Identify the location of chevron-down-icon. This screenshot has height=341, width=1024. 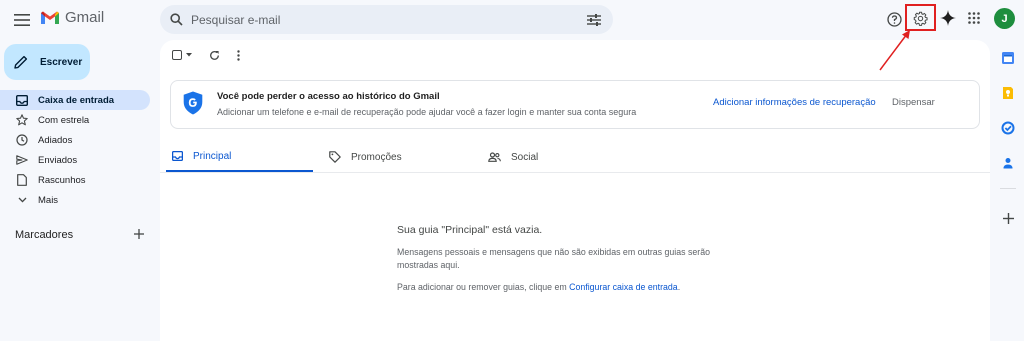
(22, 200).